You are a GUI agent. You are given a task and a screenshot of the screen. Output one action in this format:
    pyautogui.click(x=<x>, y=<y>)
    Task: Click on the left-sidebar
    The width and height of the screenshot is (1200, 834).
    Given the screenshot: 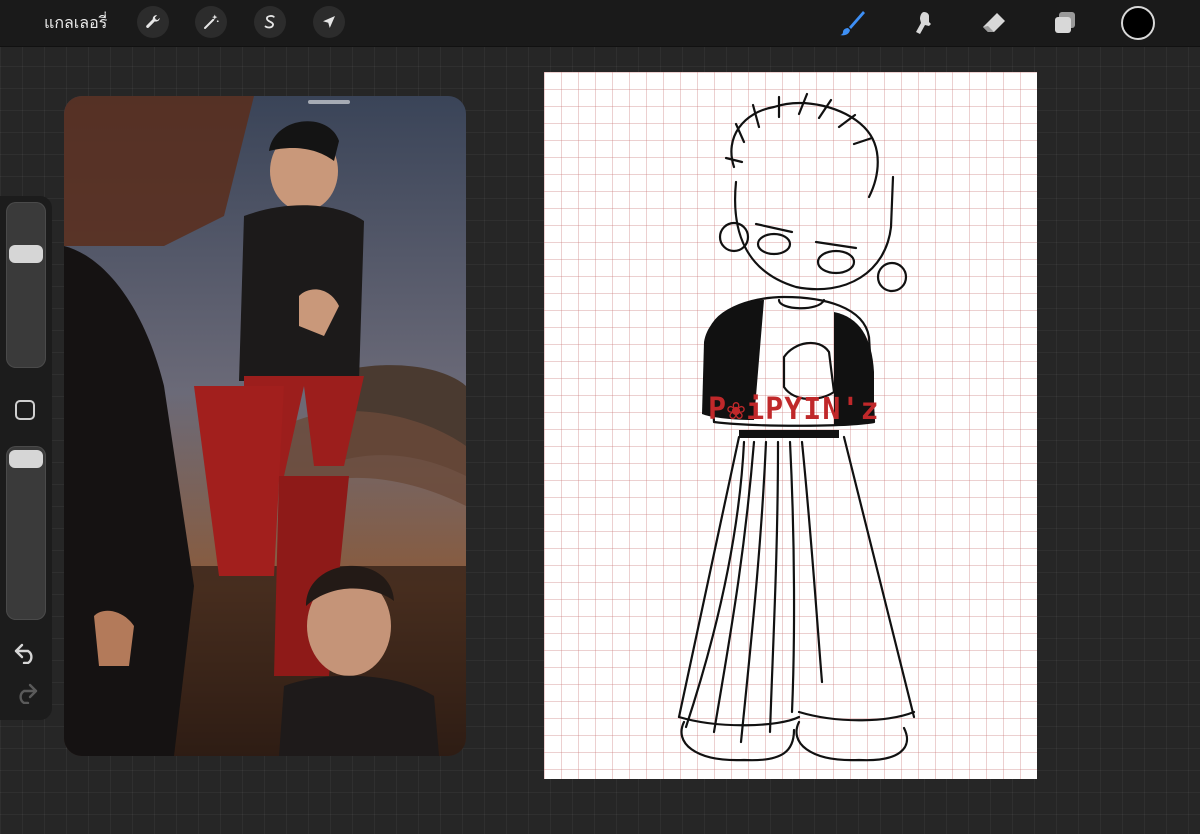 What is the action you would take?
    pyautogui.click(x=26, y=458)
    